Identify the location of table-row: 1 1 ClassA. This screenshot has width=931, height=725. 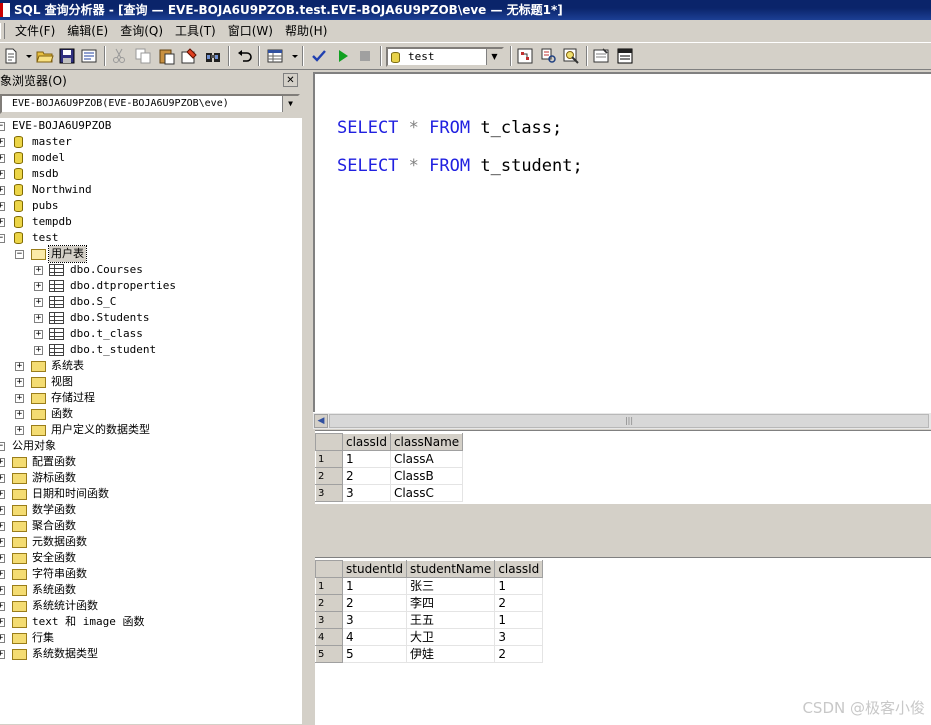
(389, 459).